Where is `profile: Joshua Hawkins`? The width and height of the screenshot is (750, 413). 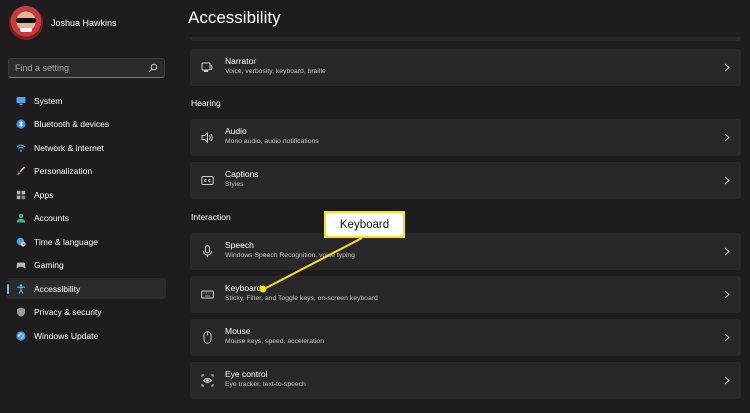 profile: Joshua Hawkins is located at coordinates (63, 23).